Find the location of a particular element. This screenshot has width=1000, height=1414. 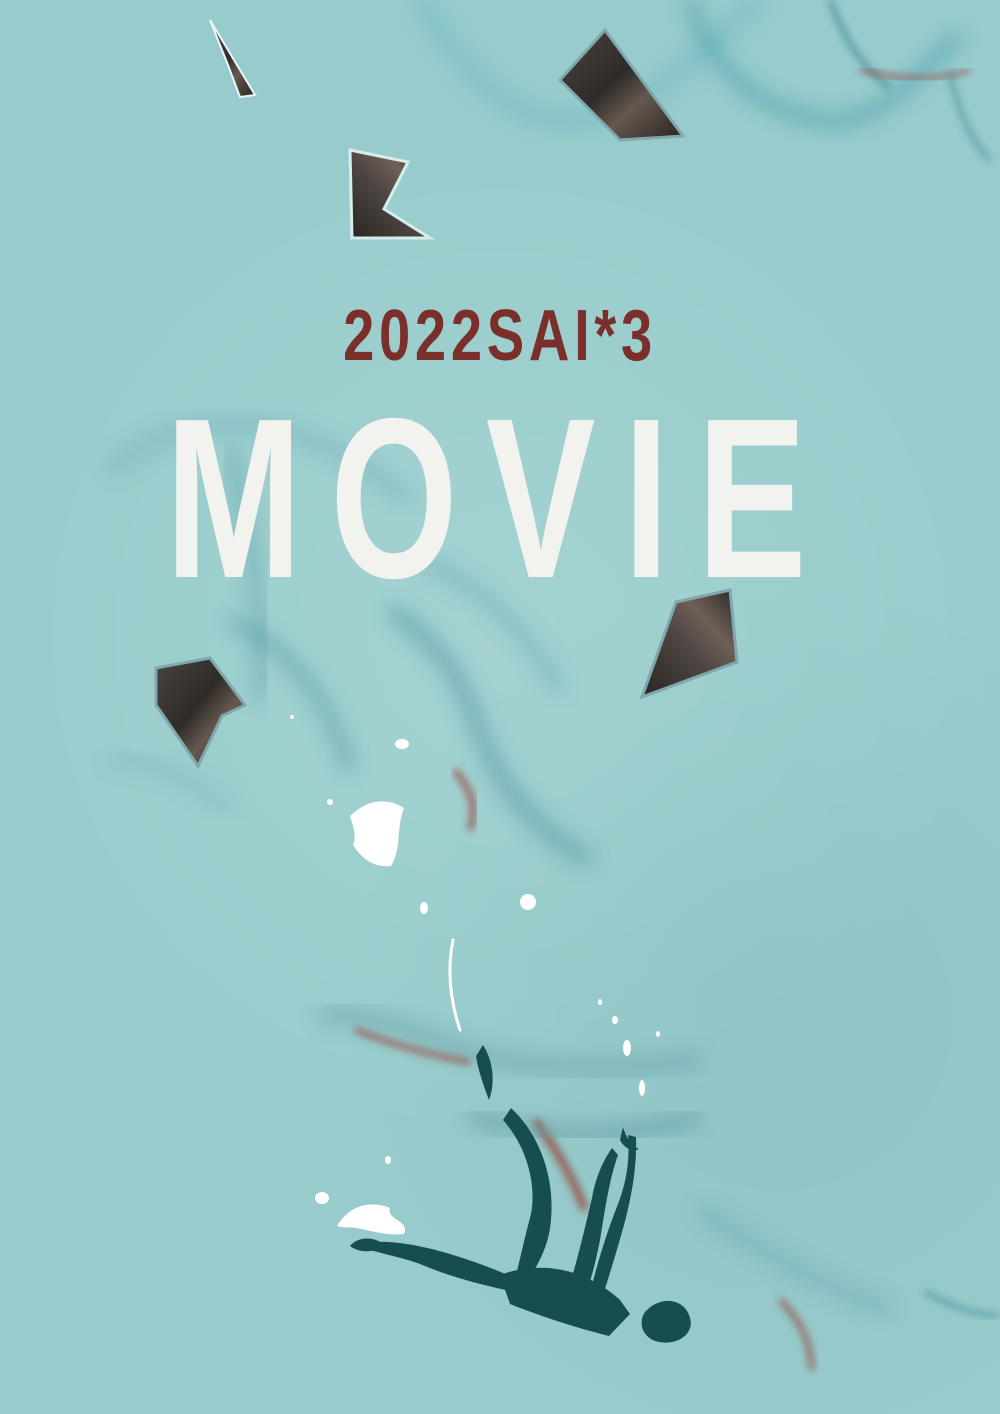

poster-subtitle: 2022SAI*3 is located at coordinates (500, 336).